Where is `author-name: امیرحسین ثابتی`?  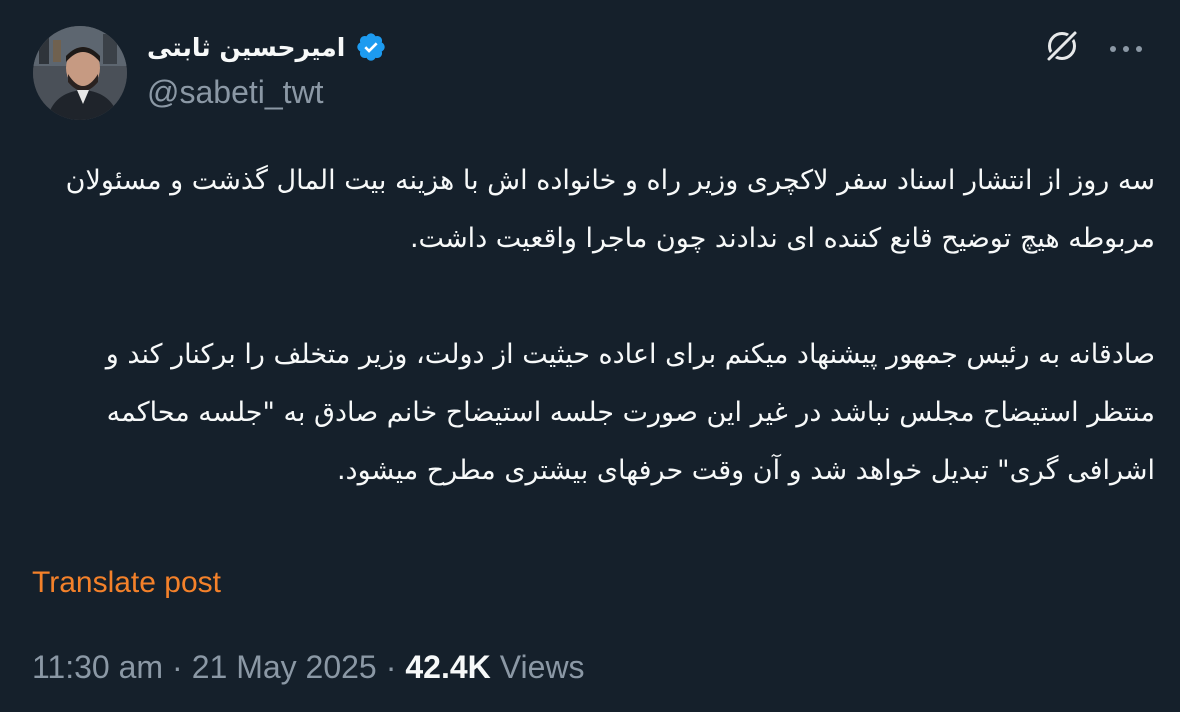
author-name: امیرحسین ثابتی is located at coordinates (246, 47).